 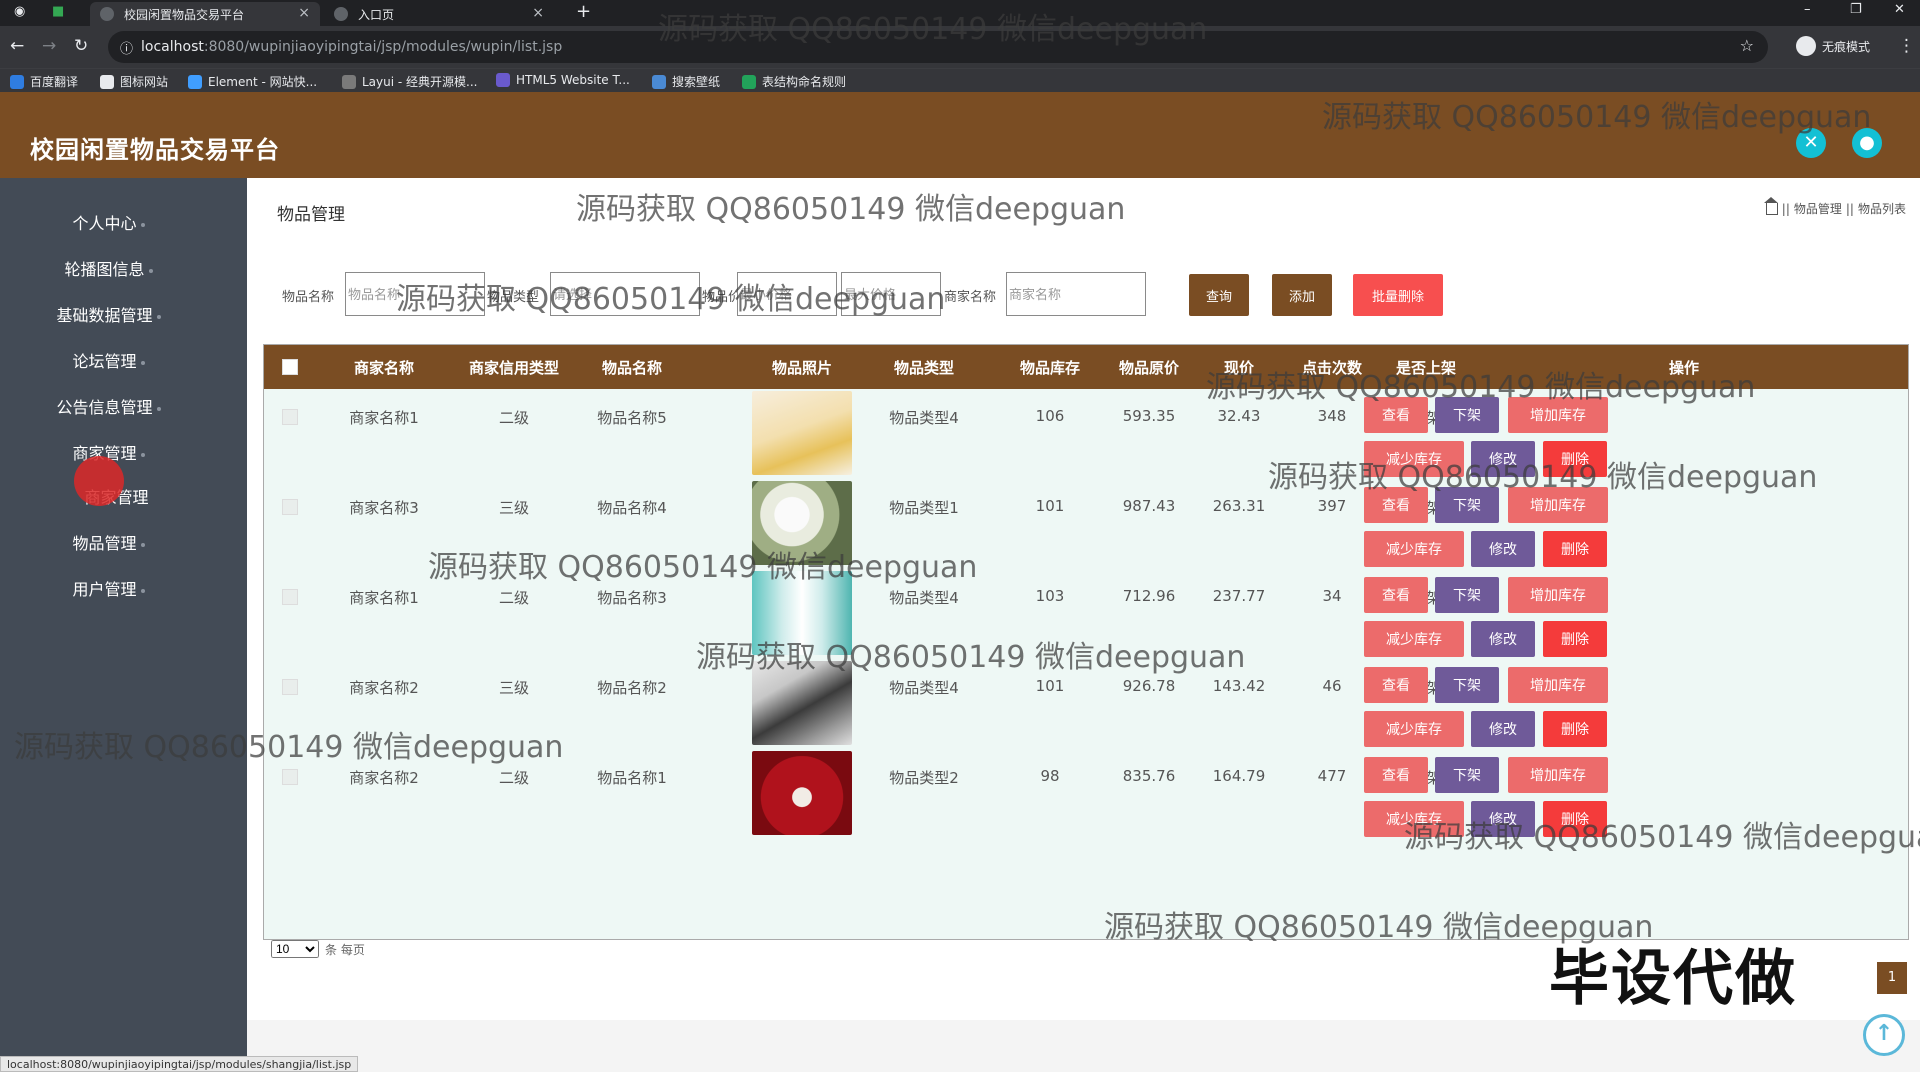 I want to click on goods-type-select, so click(x=625, y=294).